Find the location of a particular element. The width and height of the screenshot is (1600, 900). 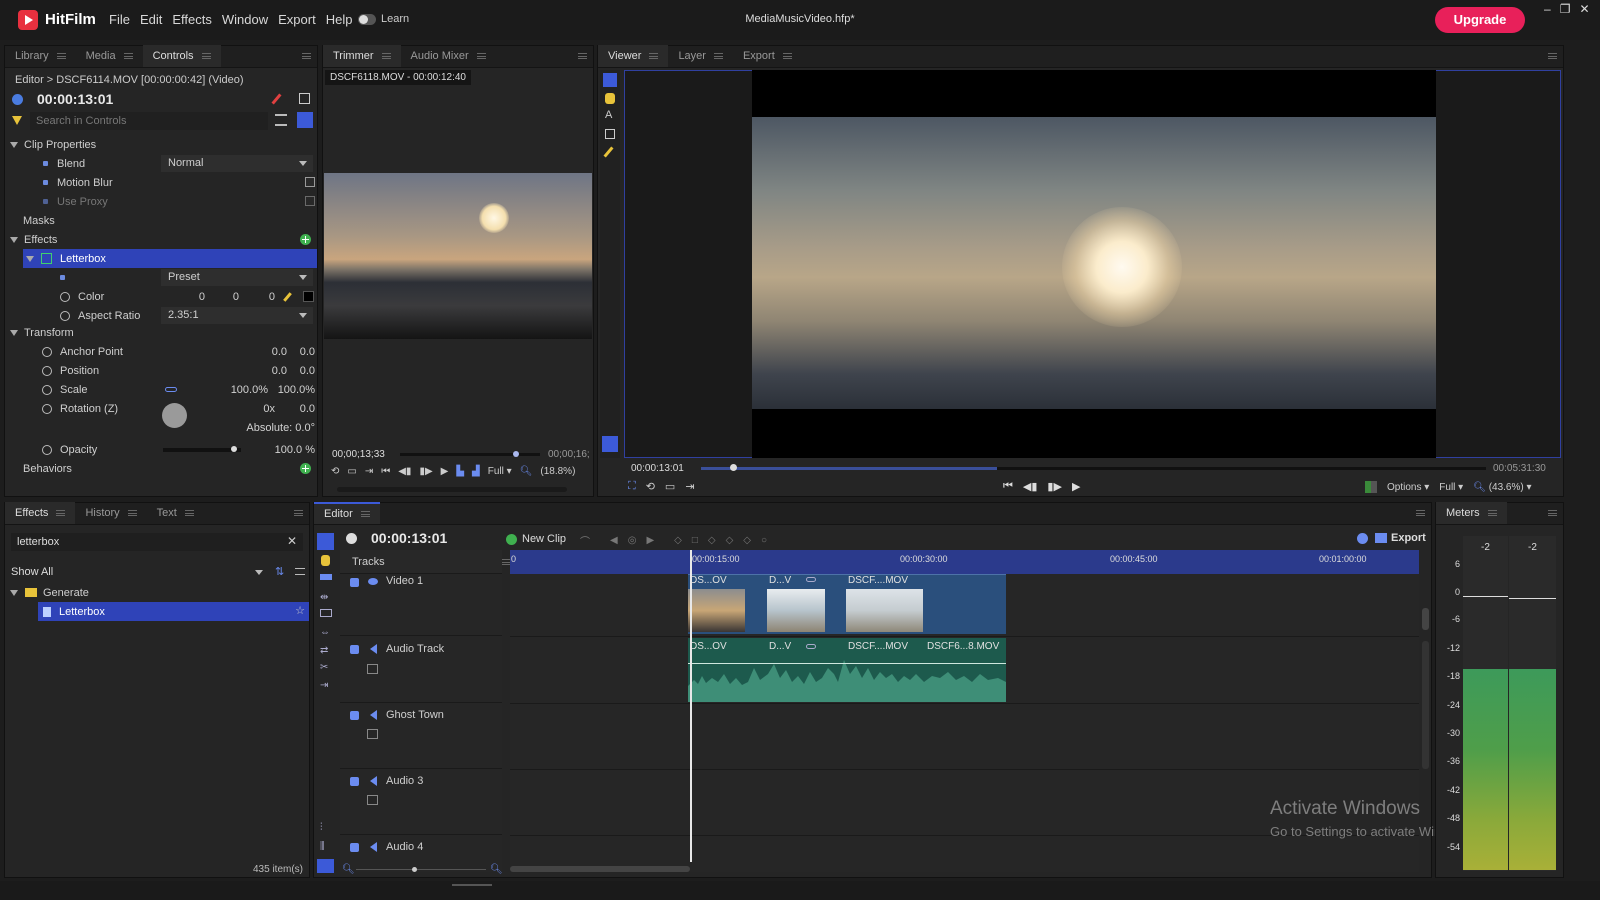

link-icon is located at coordinates (171, 389).